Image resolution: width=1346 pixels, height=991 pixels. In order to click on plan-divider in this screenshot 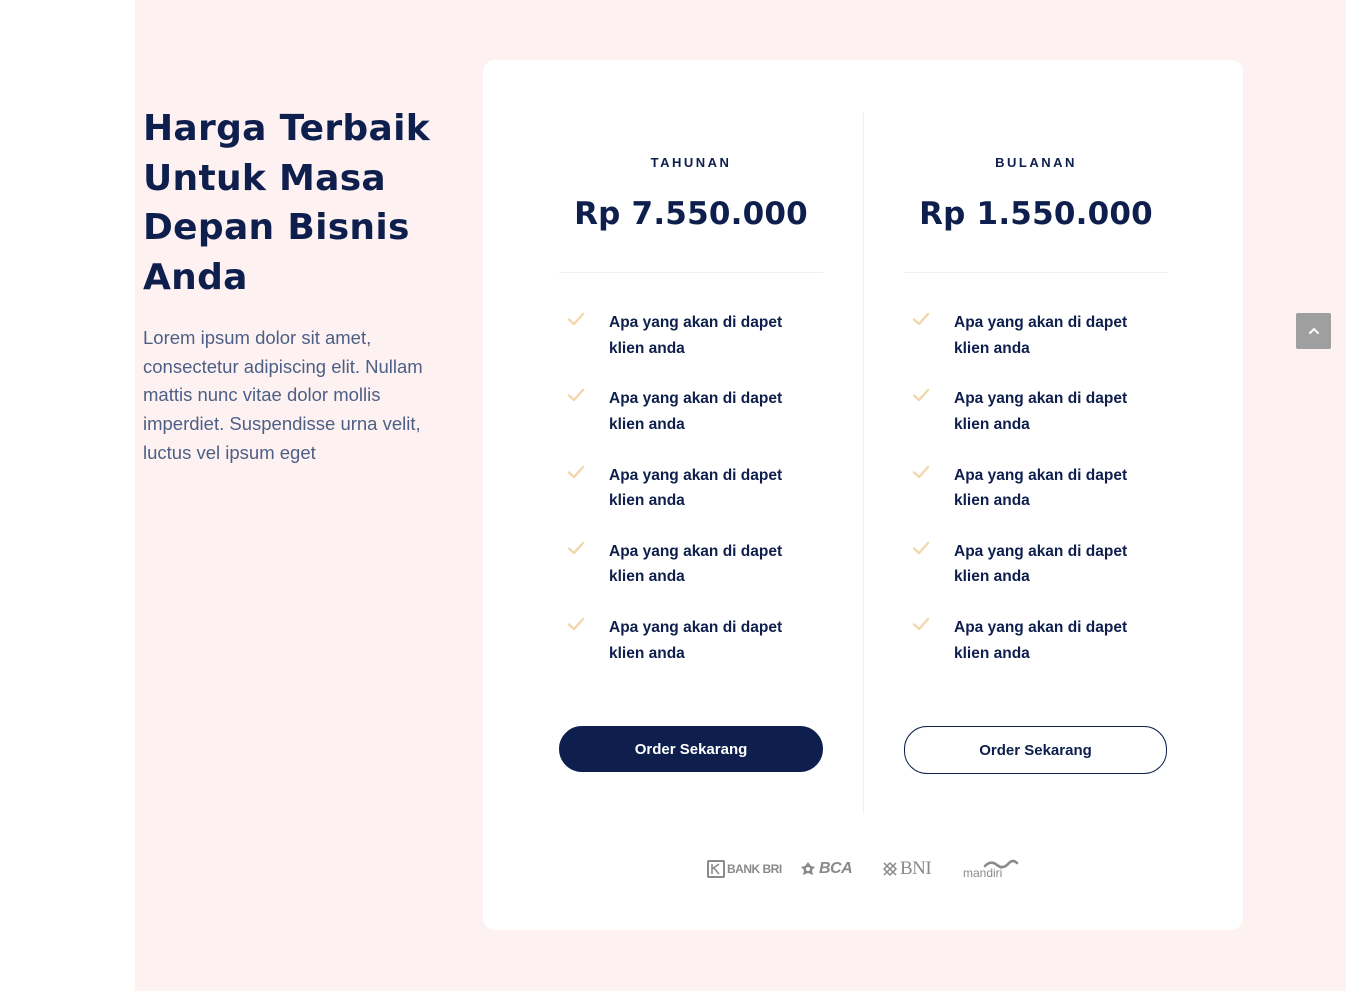, I will do `click(863, 463)`.